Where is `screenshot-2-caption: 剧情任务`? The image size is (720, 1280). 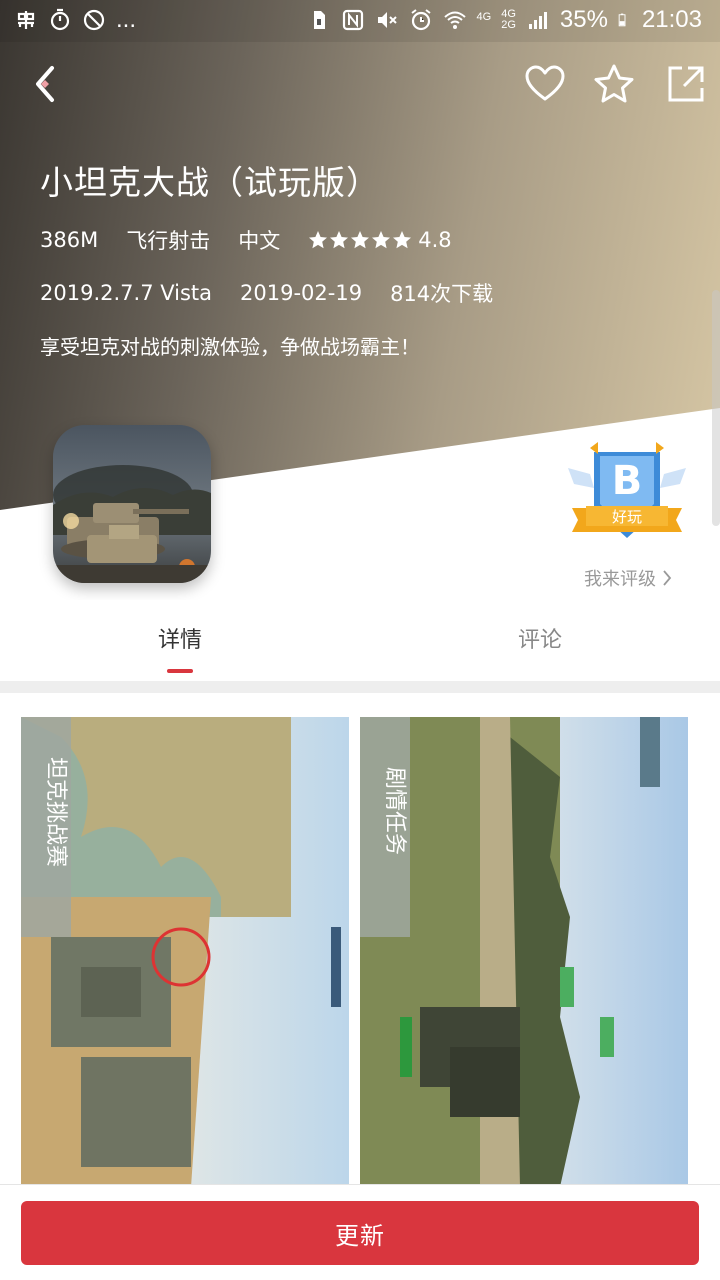 screenshot-2-caption: 剧情任务 is located at coordinates (394, 811).